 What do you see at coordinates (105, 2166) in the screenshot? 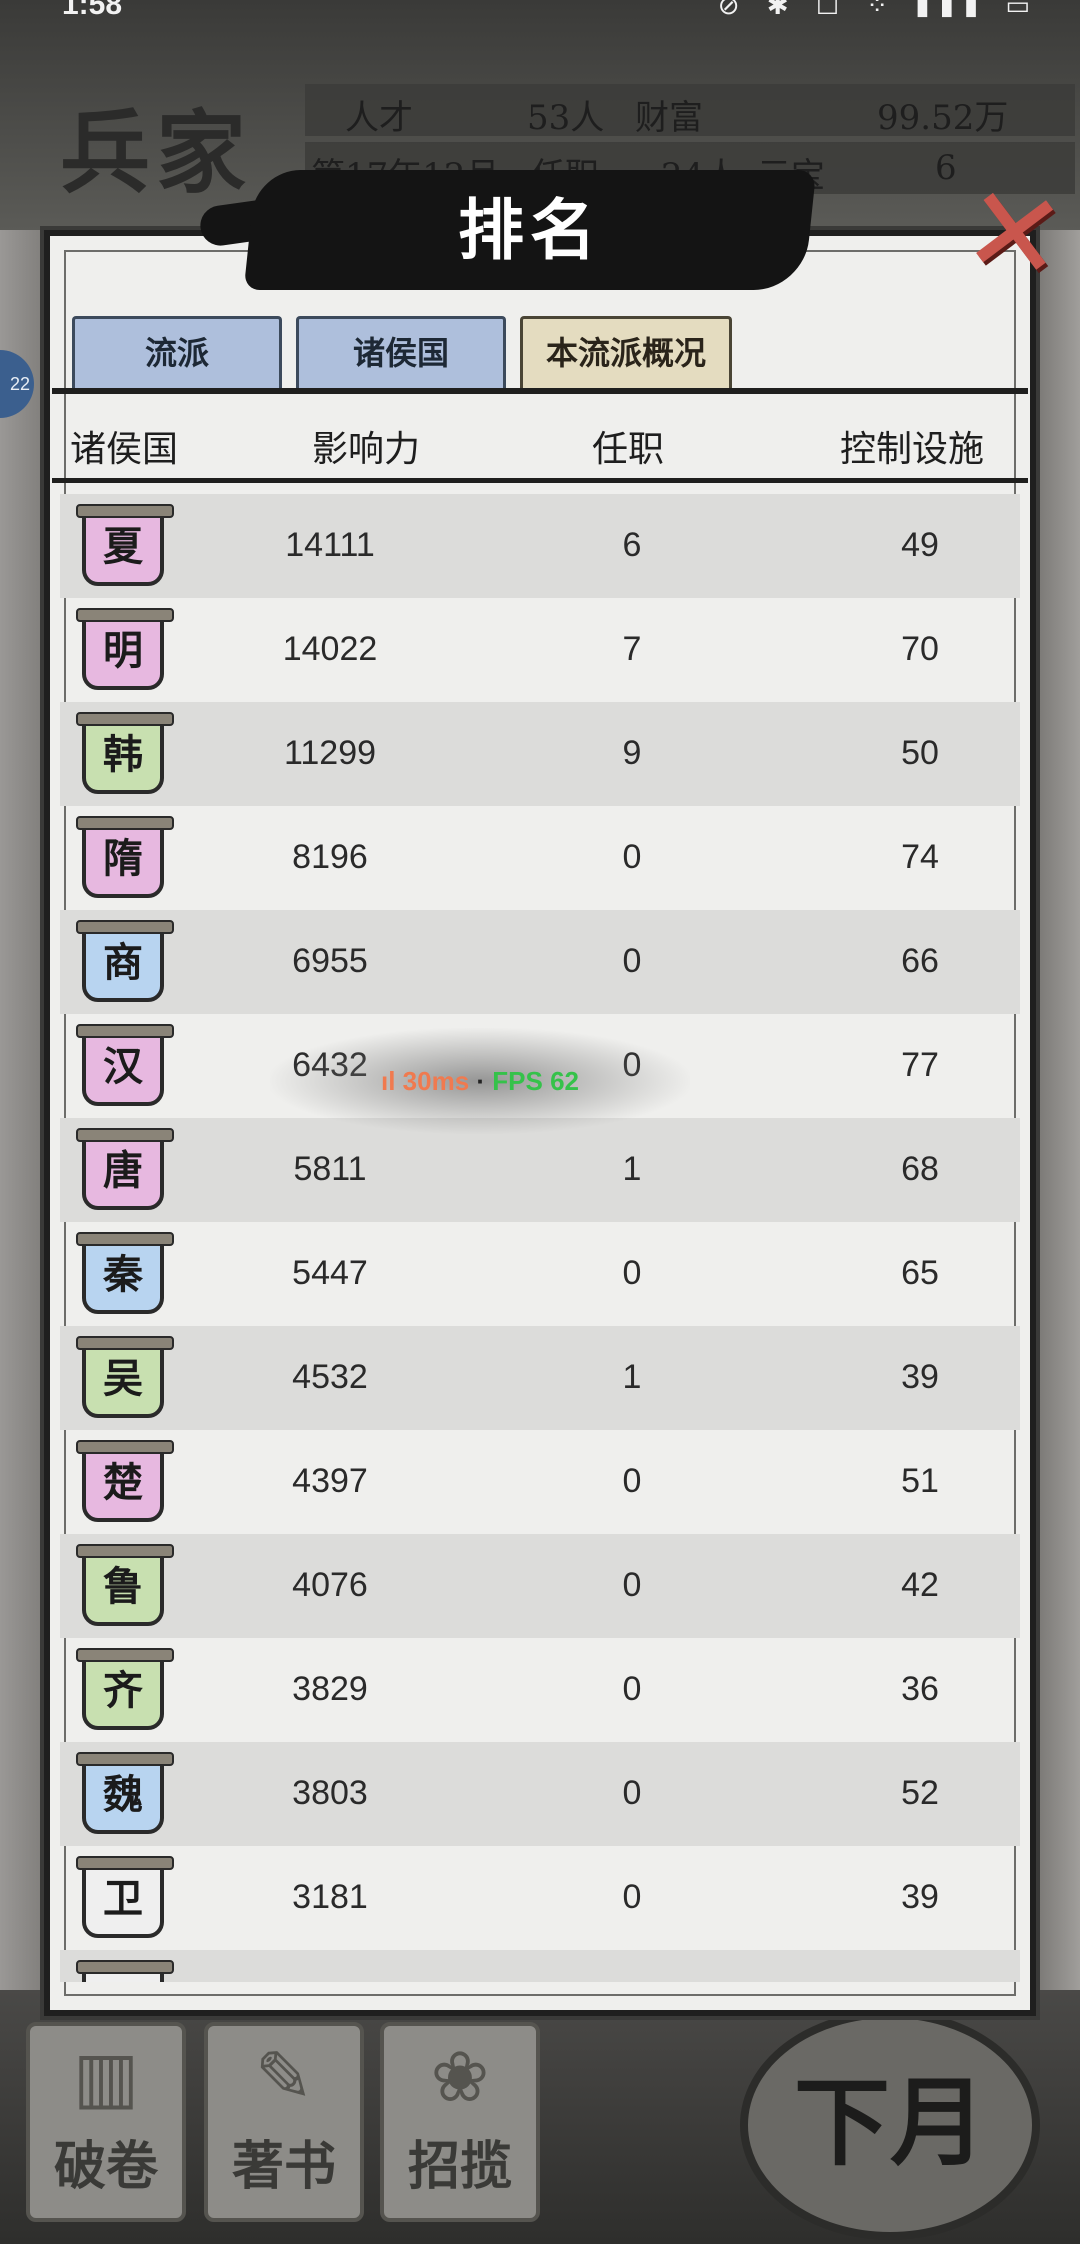
I see `break-scroll-label: 破卷` at bounding box center [105, 2166].